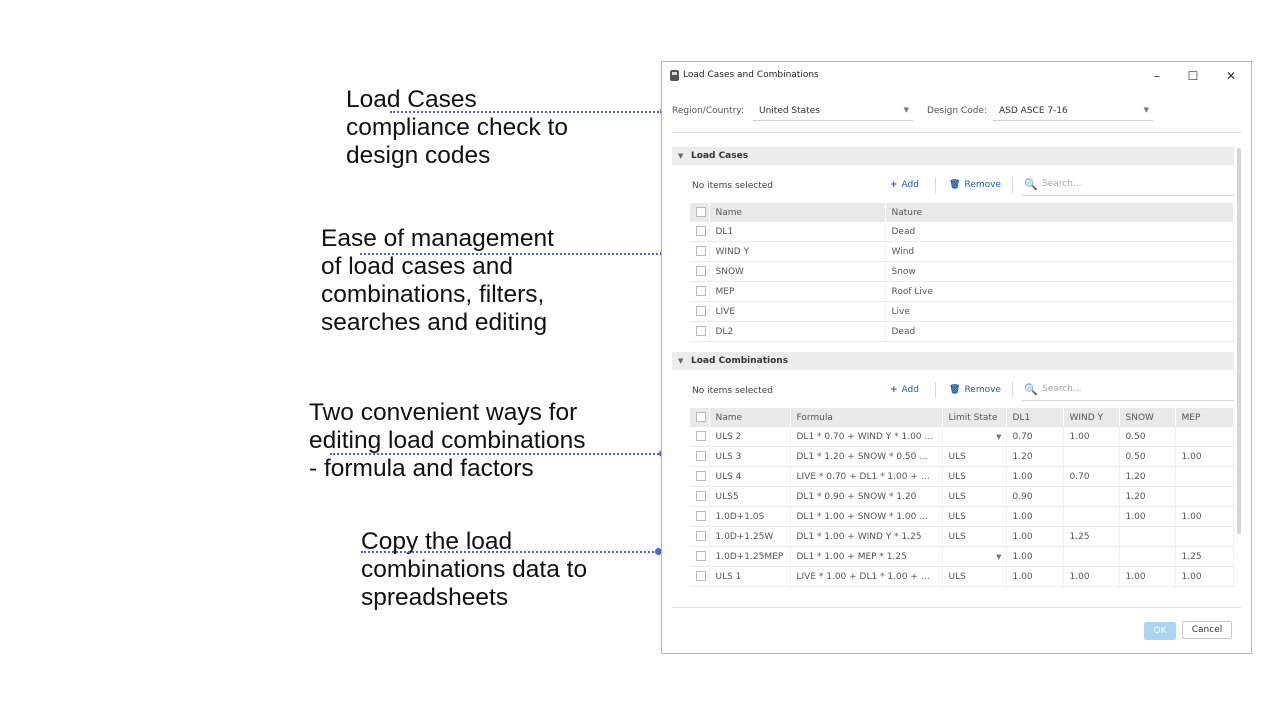  What do you see at coordinates (1157, 76) in the screenshot?
I see `minimize-button: –` at bounding box center [1157, 76].